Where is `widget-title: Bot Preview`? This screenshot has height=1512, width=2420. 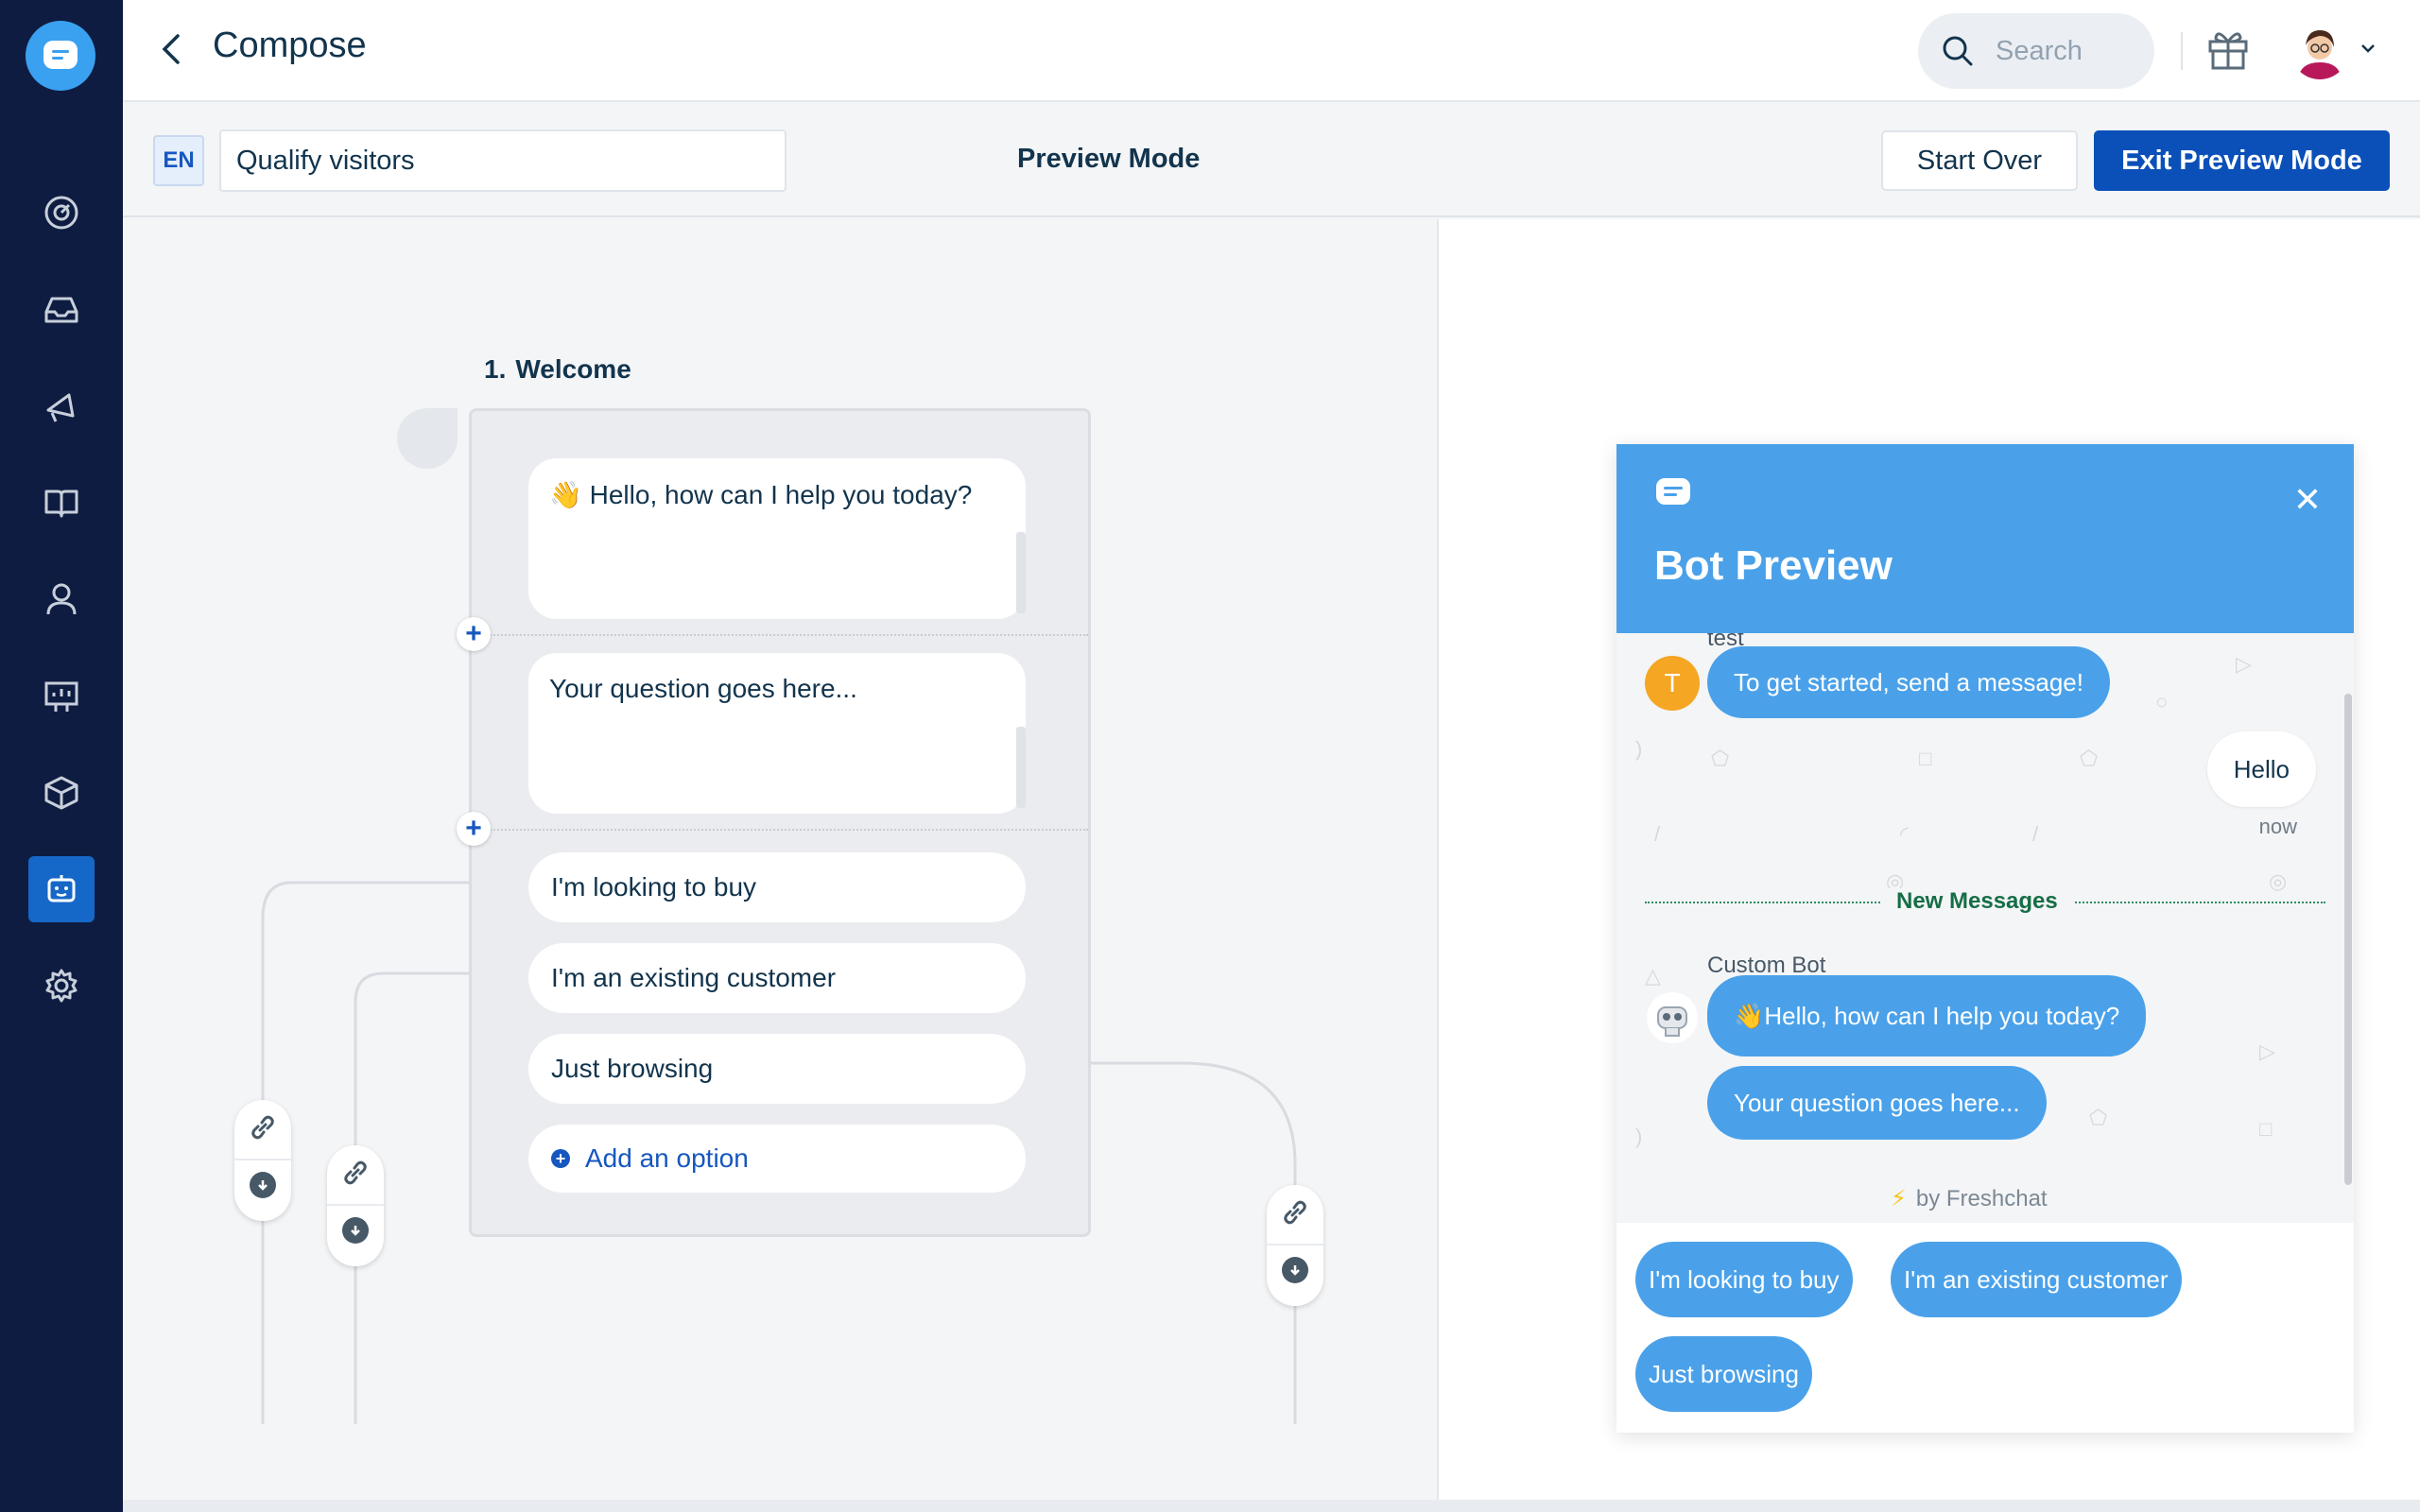
widget-title: Bot Preview is located at coordinates (1773, 565).